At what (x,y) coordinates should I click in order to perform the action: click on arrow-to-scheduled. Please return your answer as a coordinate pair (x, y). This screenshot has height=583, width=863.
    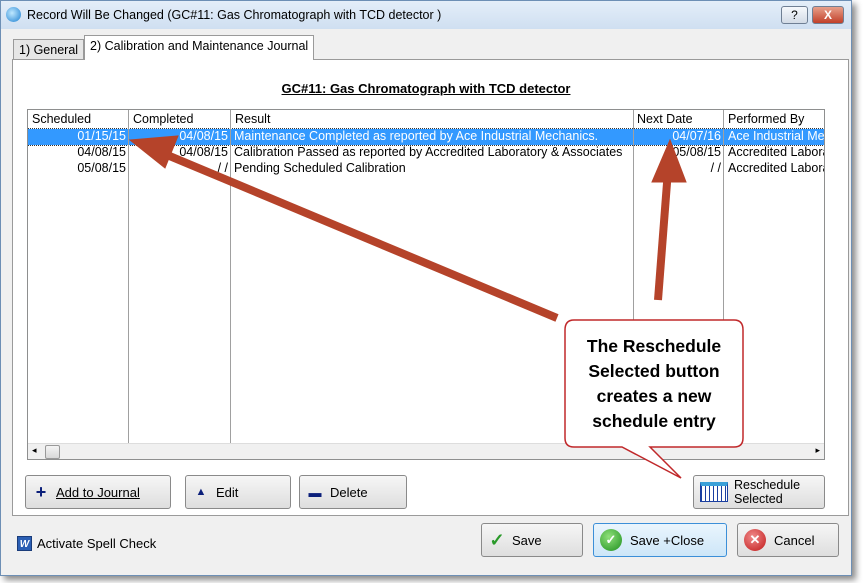
    Looking at the image, I should click on (358, 235).